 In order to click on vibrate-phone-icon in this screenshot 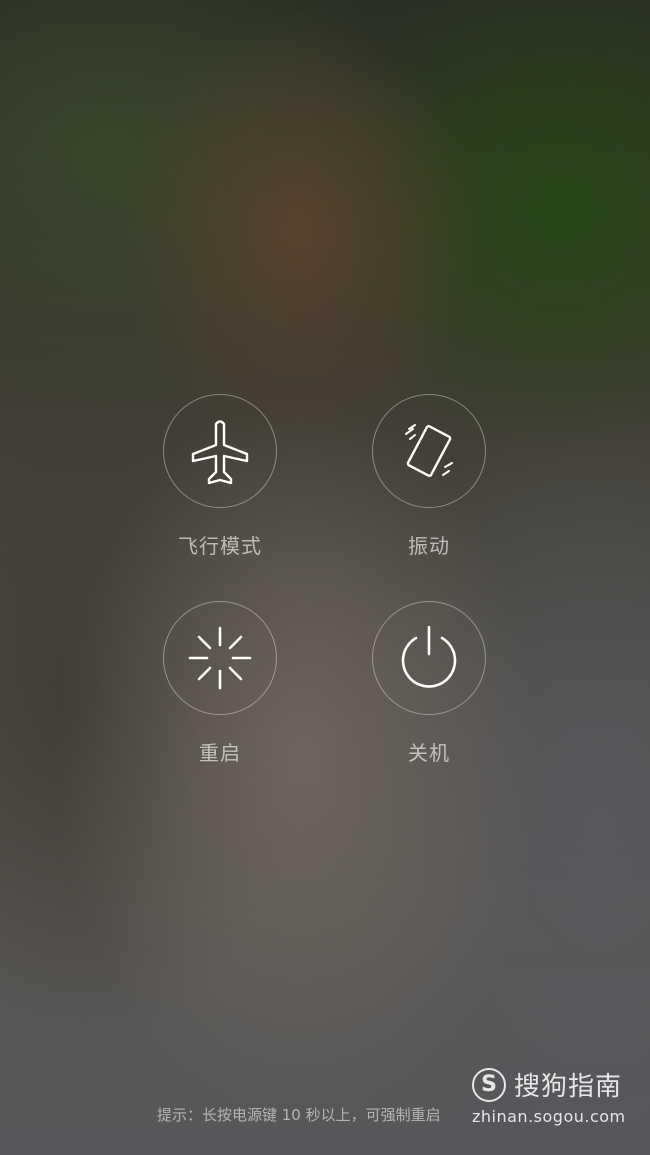, I will do `click(429, 451)`.